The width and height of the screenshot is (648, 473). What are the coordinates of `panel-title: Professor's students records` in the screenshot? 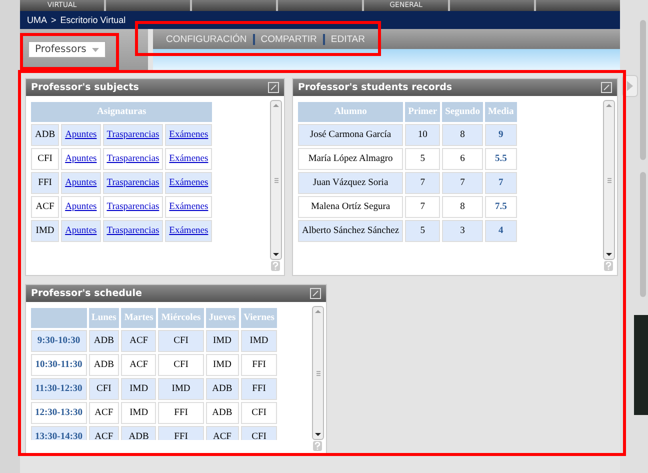 It's located at (375, 87).